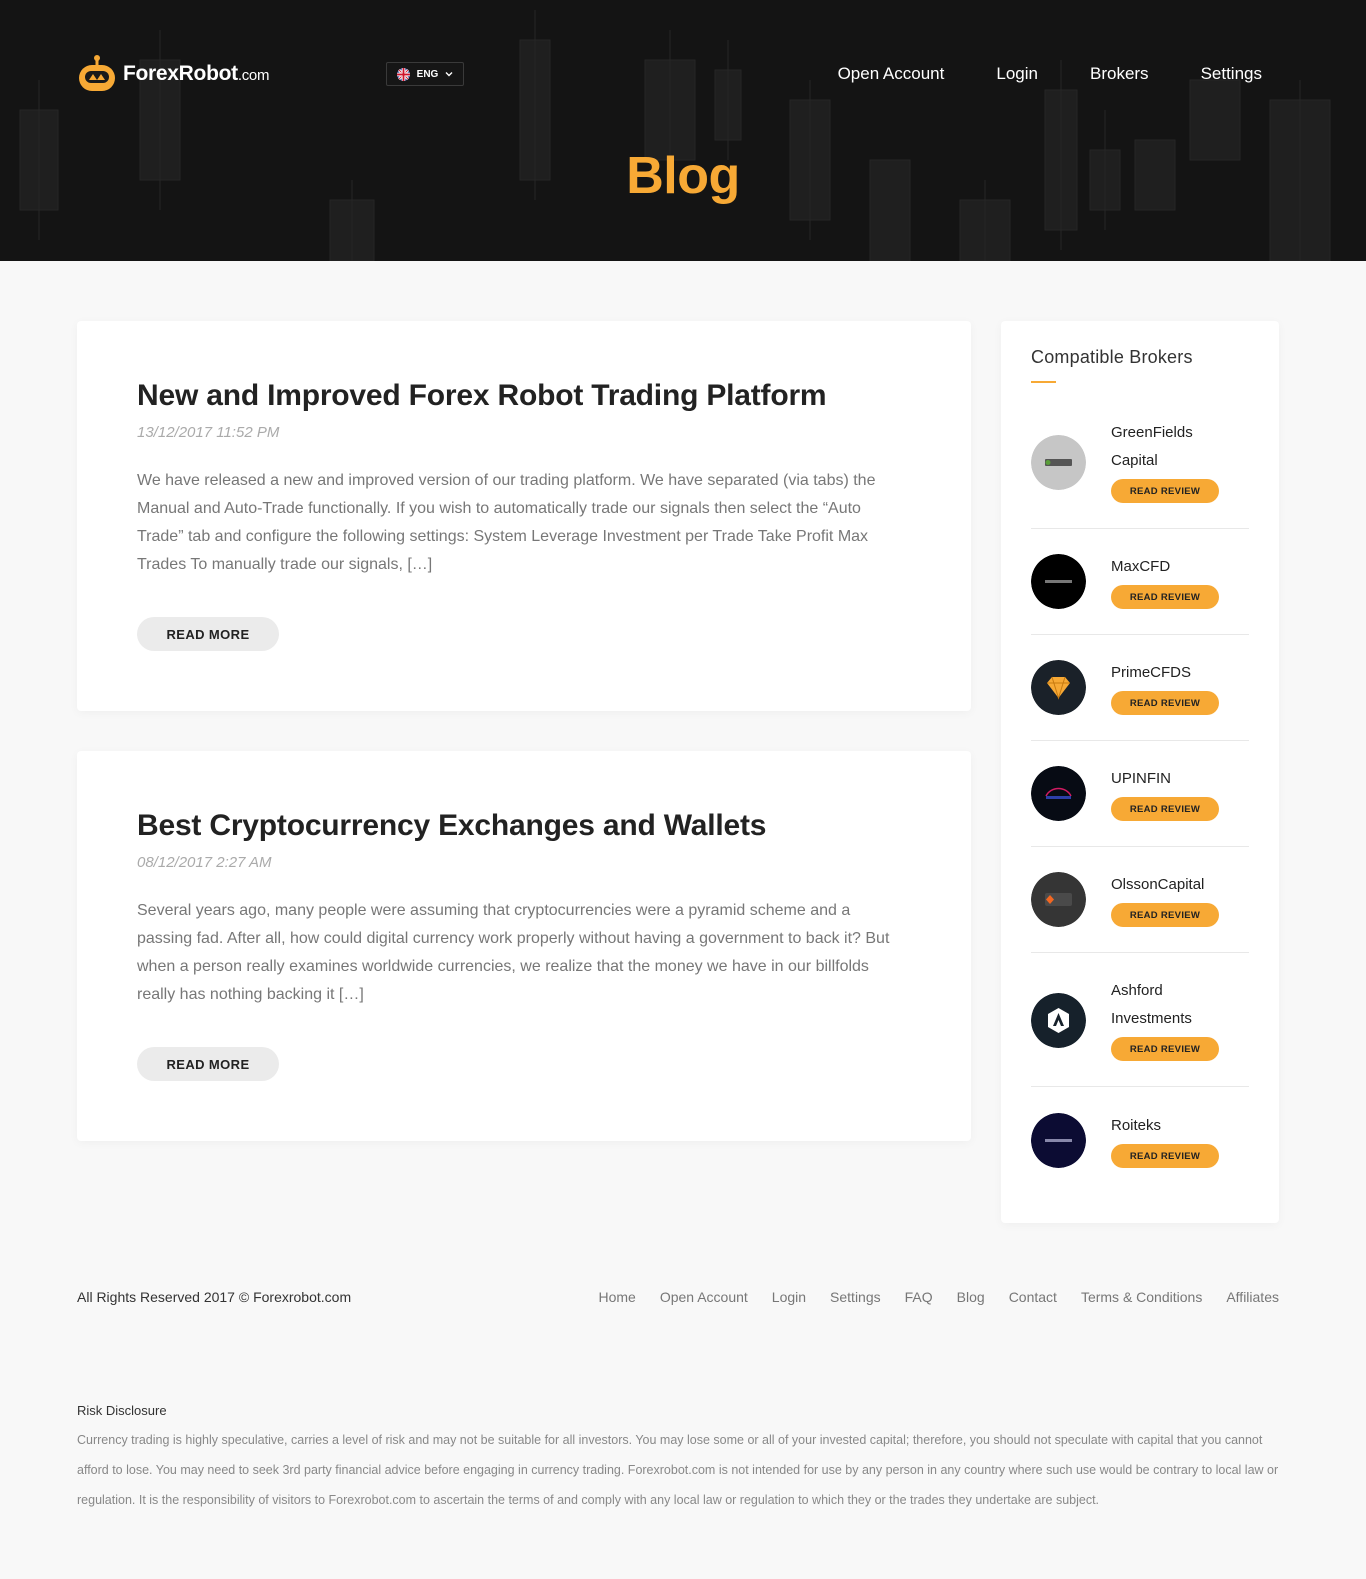 The image size is (1366, 1579). I want to click on ashford-logo-icon, so click(1058, 1020).